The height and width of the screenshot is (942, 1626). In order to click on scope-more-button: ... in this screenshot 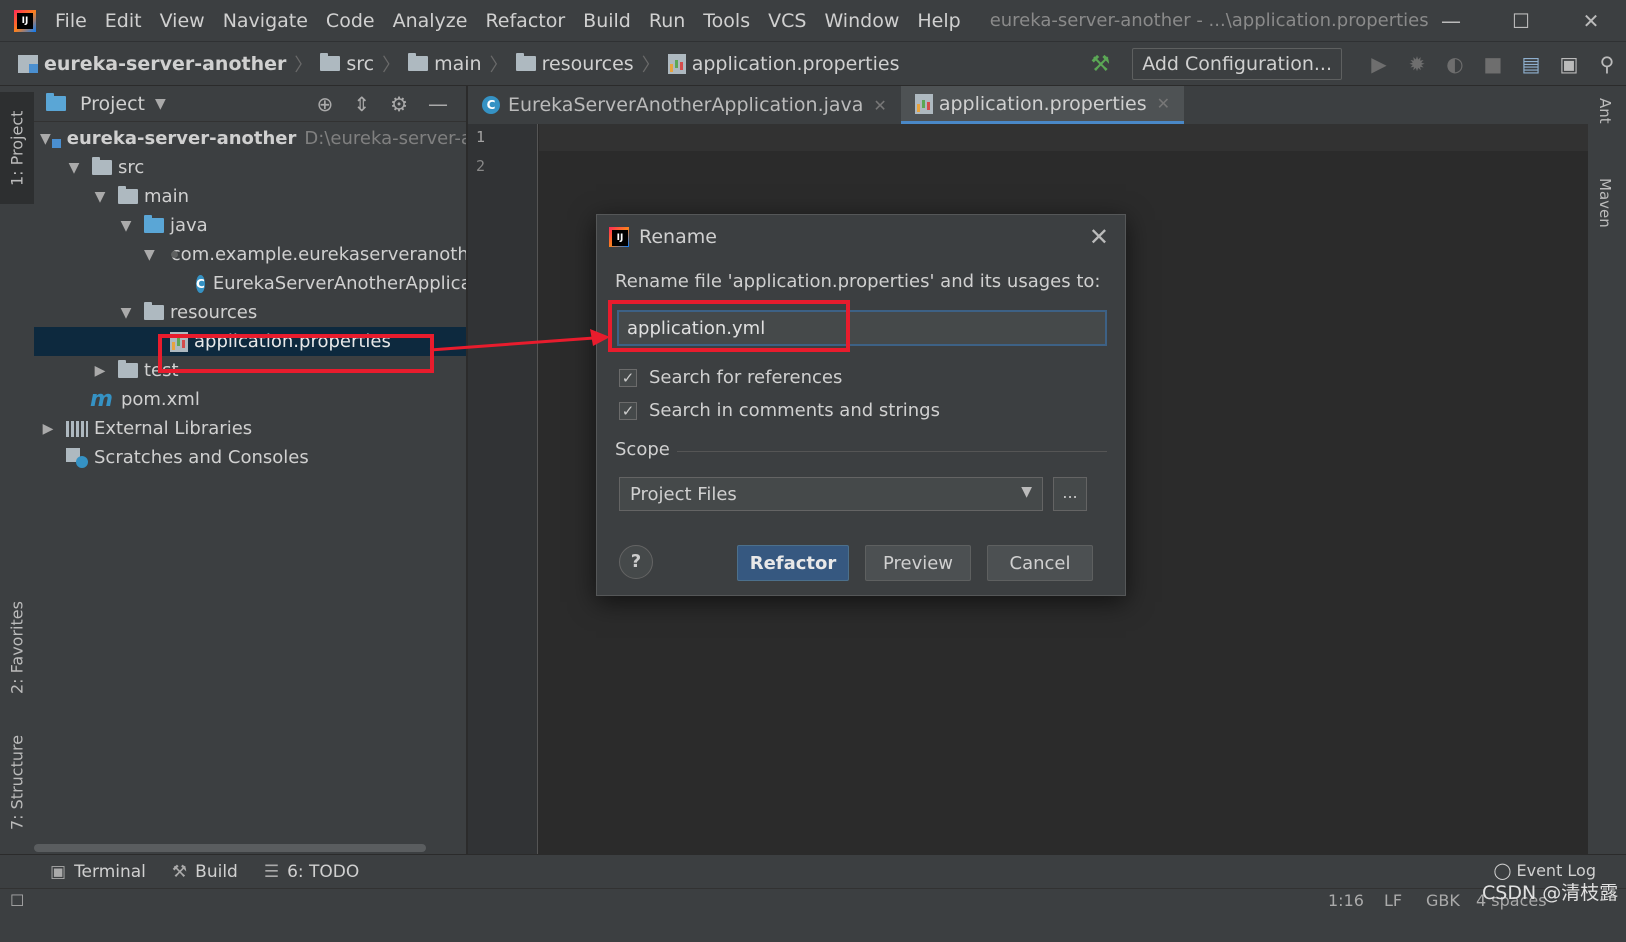, I will do `click(1070, 494)`.